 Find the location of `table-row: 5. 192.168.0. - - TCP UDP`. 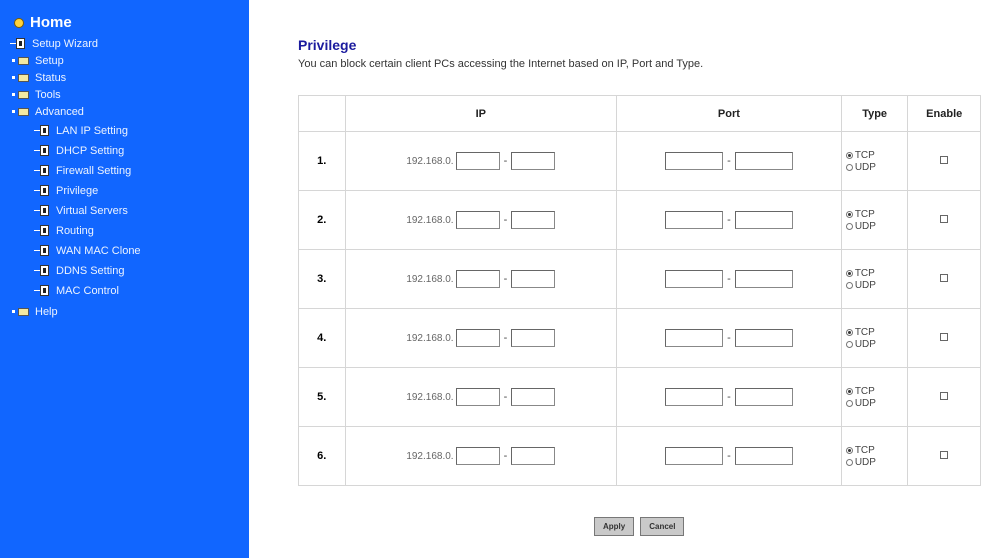

table-row: 5. 192.168.0. - - TCP UDP is located at coordinates (639, 397).